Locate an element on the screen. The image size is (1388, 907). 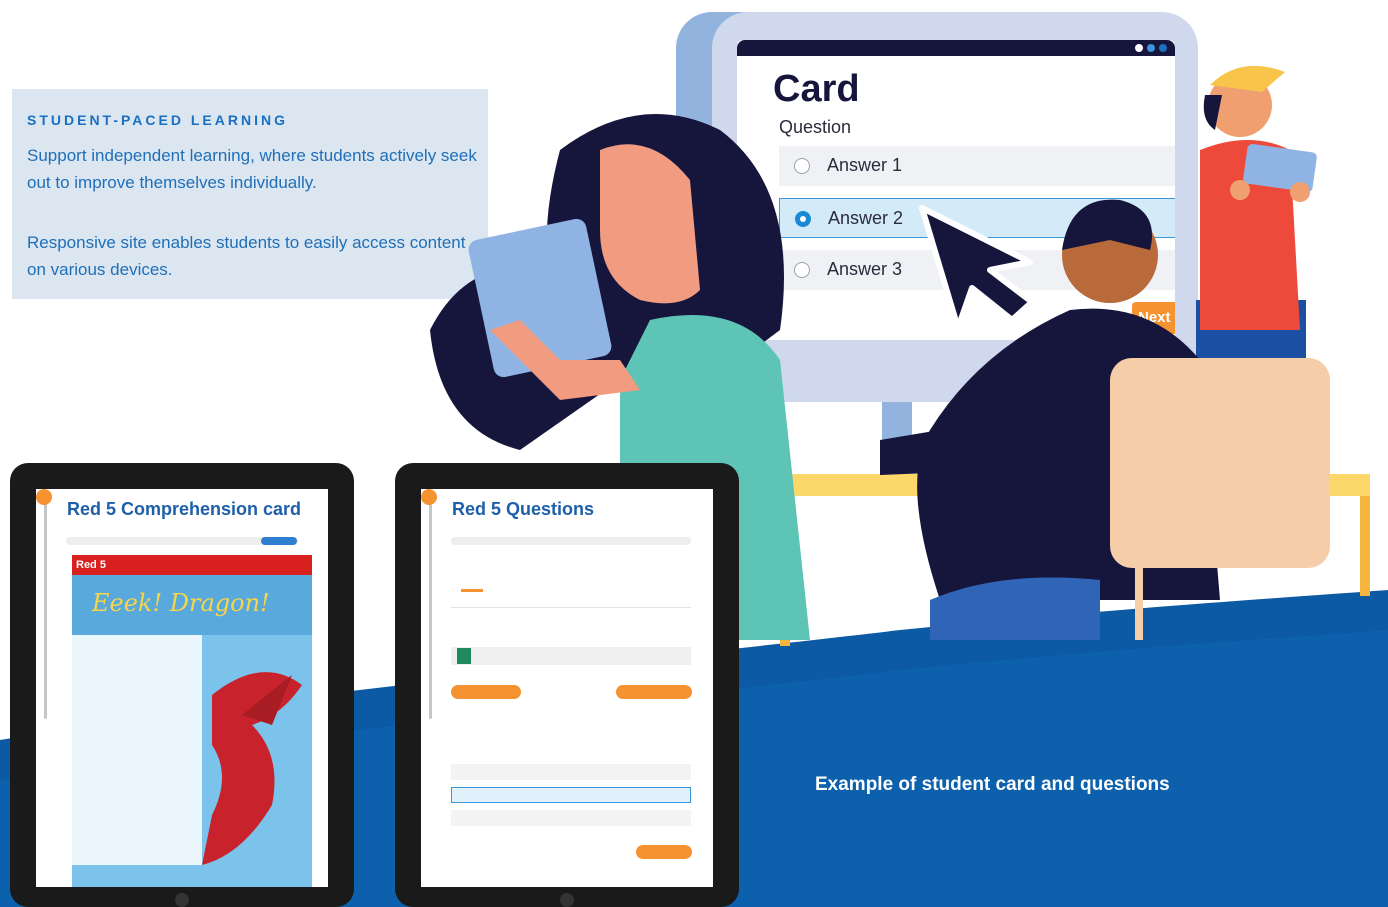
band-label: Red 5 is located at coordinates (192, 565).